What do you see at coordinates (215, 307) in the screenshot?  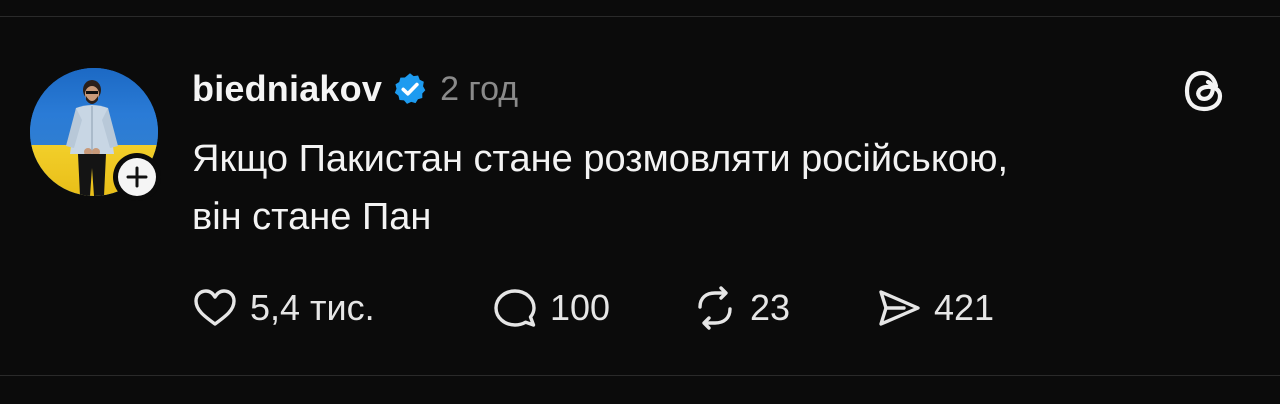 I see `heart-icon` at bounding box center [215, 307].